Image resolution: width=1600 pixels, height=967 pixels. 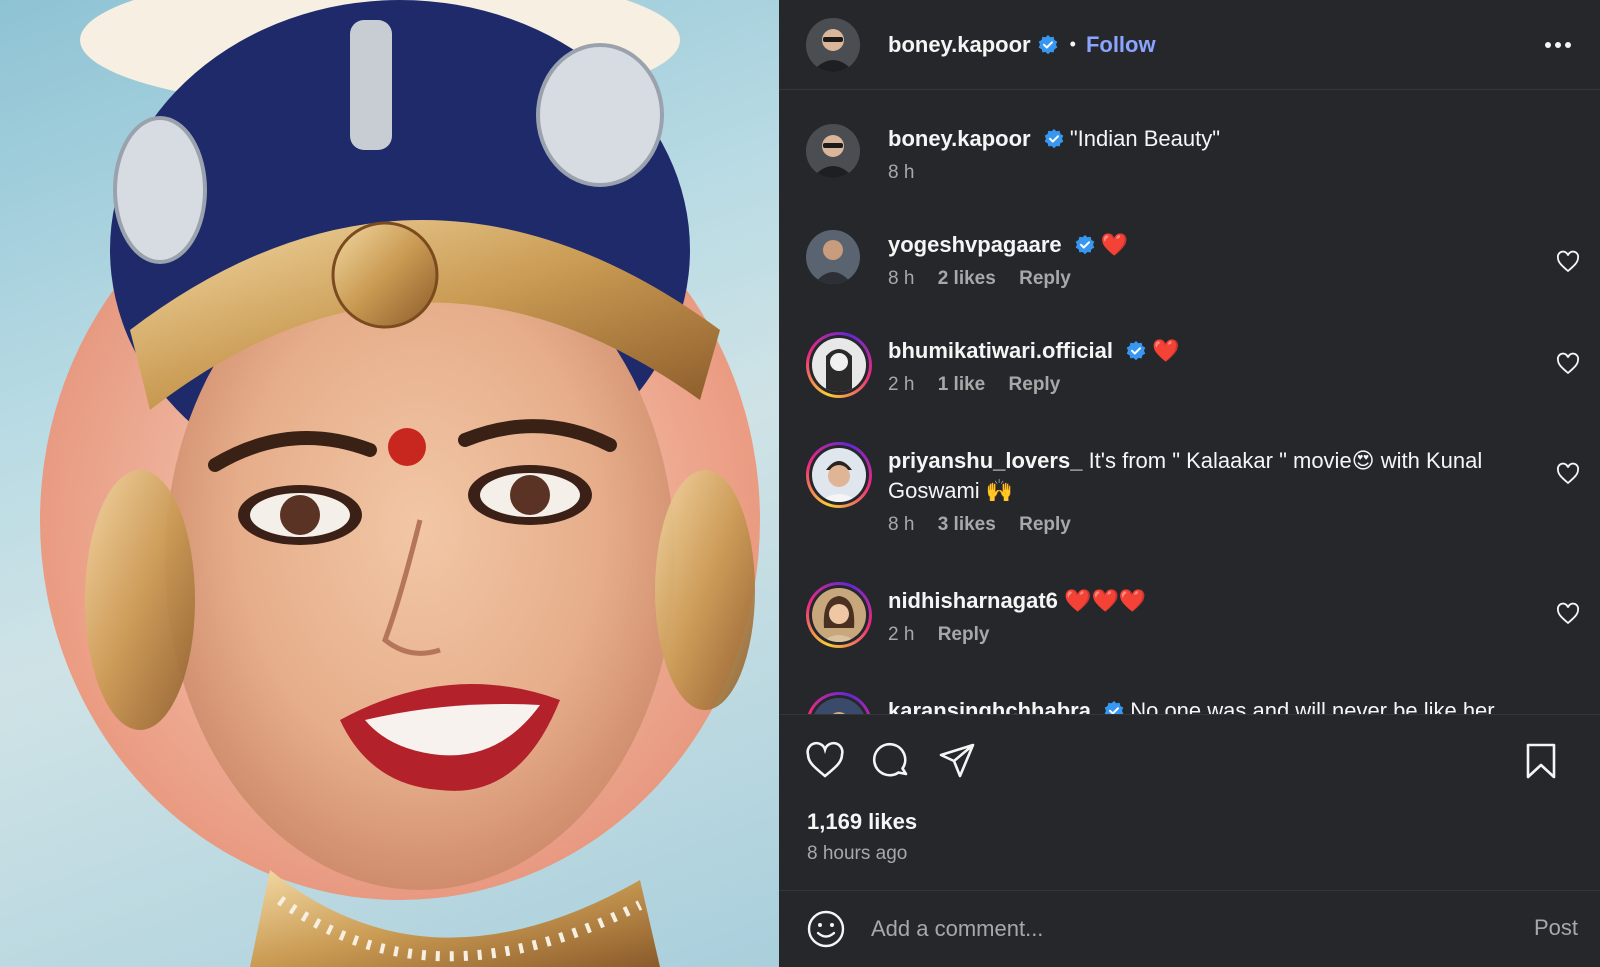 I want to click on comment-likes: 2 likes, so click(x=967, y=278).